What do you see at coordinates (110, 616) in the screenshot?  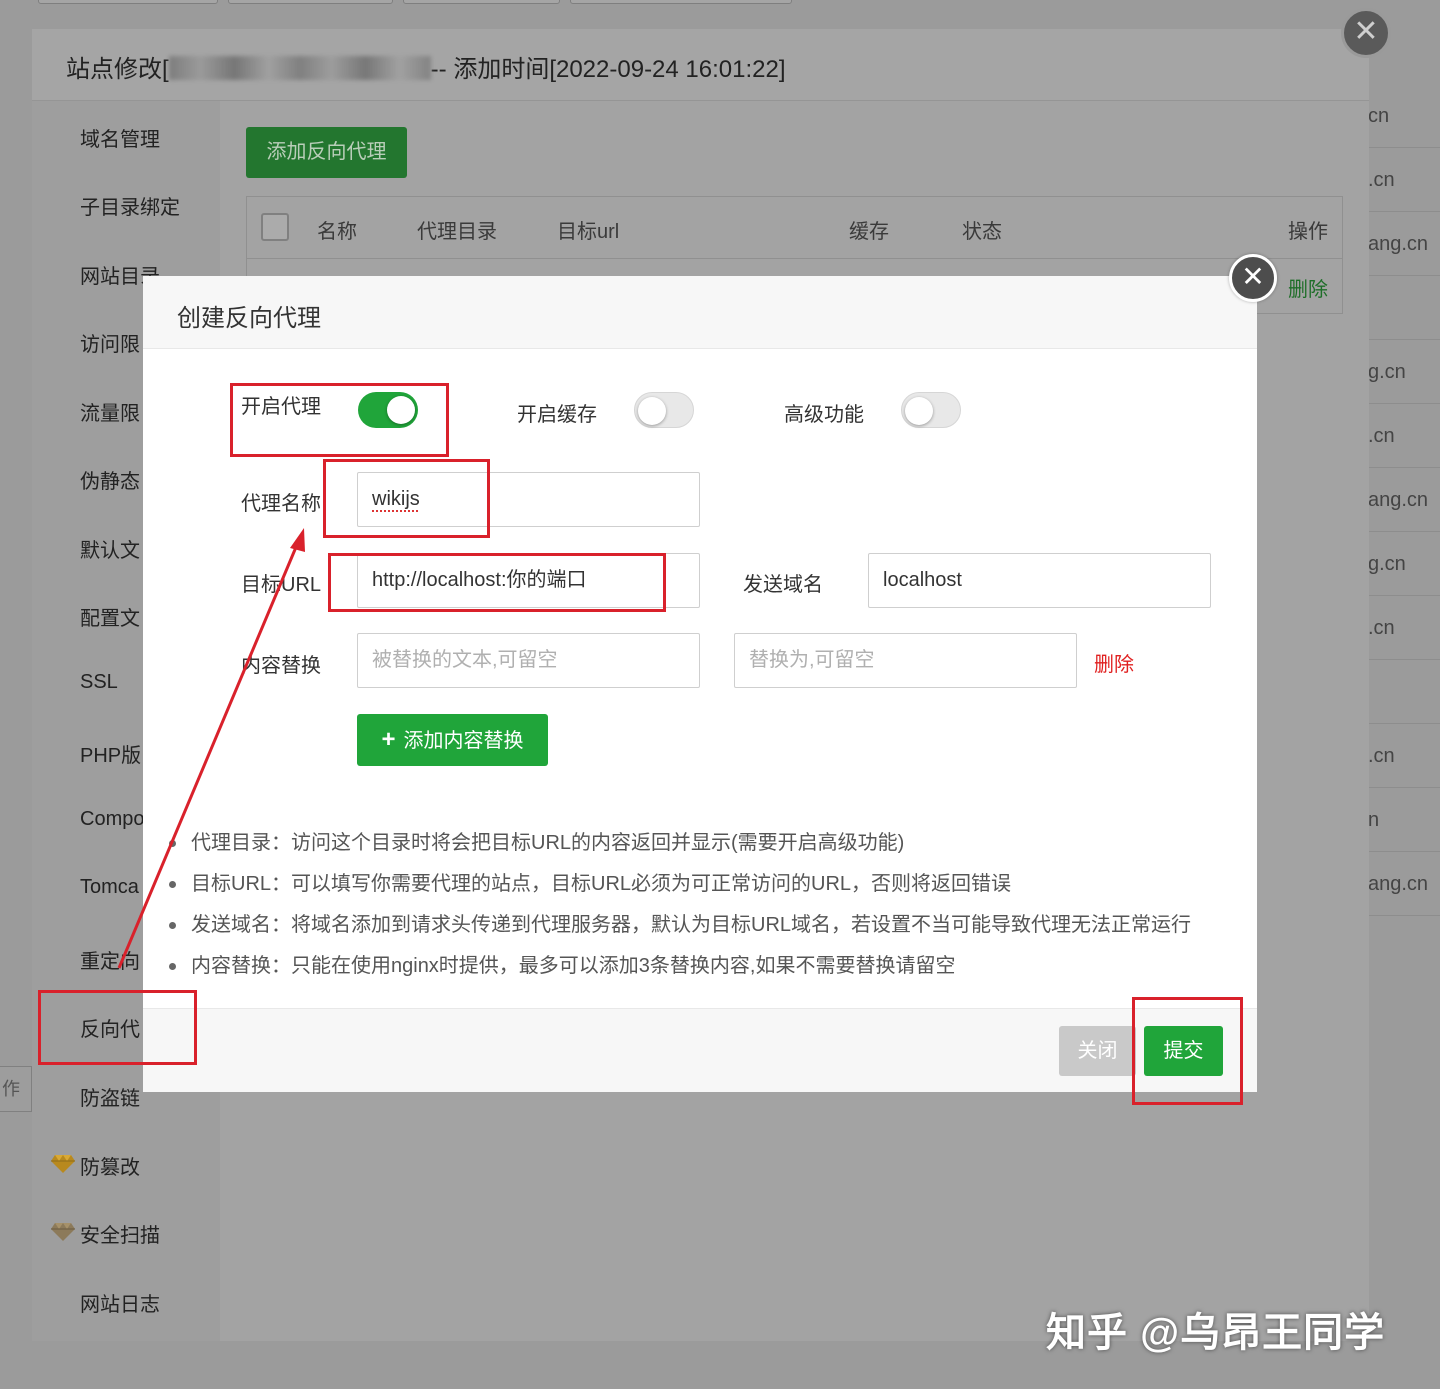 I see `sidebar-item-config: 配置文` at bounding box center [110, 616].